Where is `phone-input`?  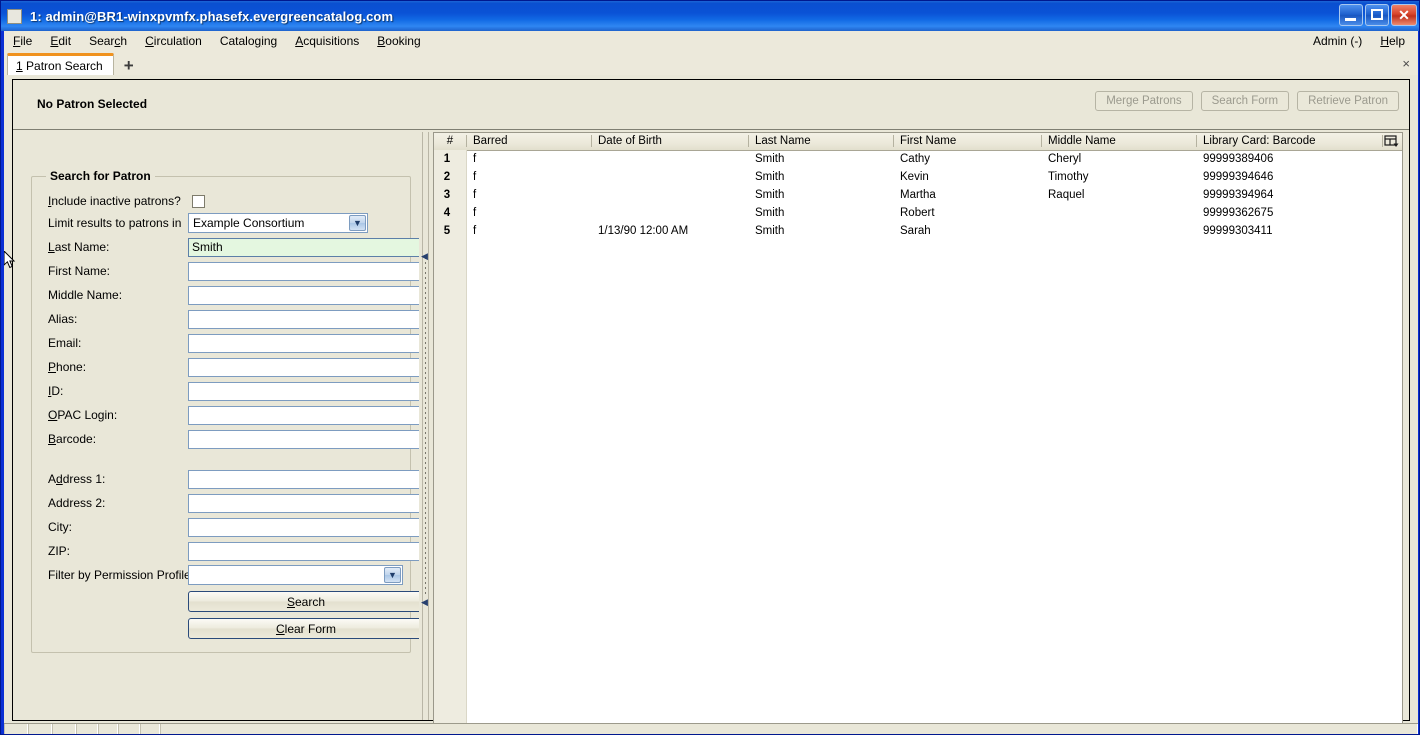
phone-input is located at coordinates (303, 367).